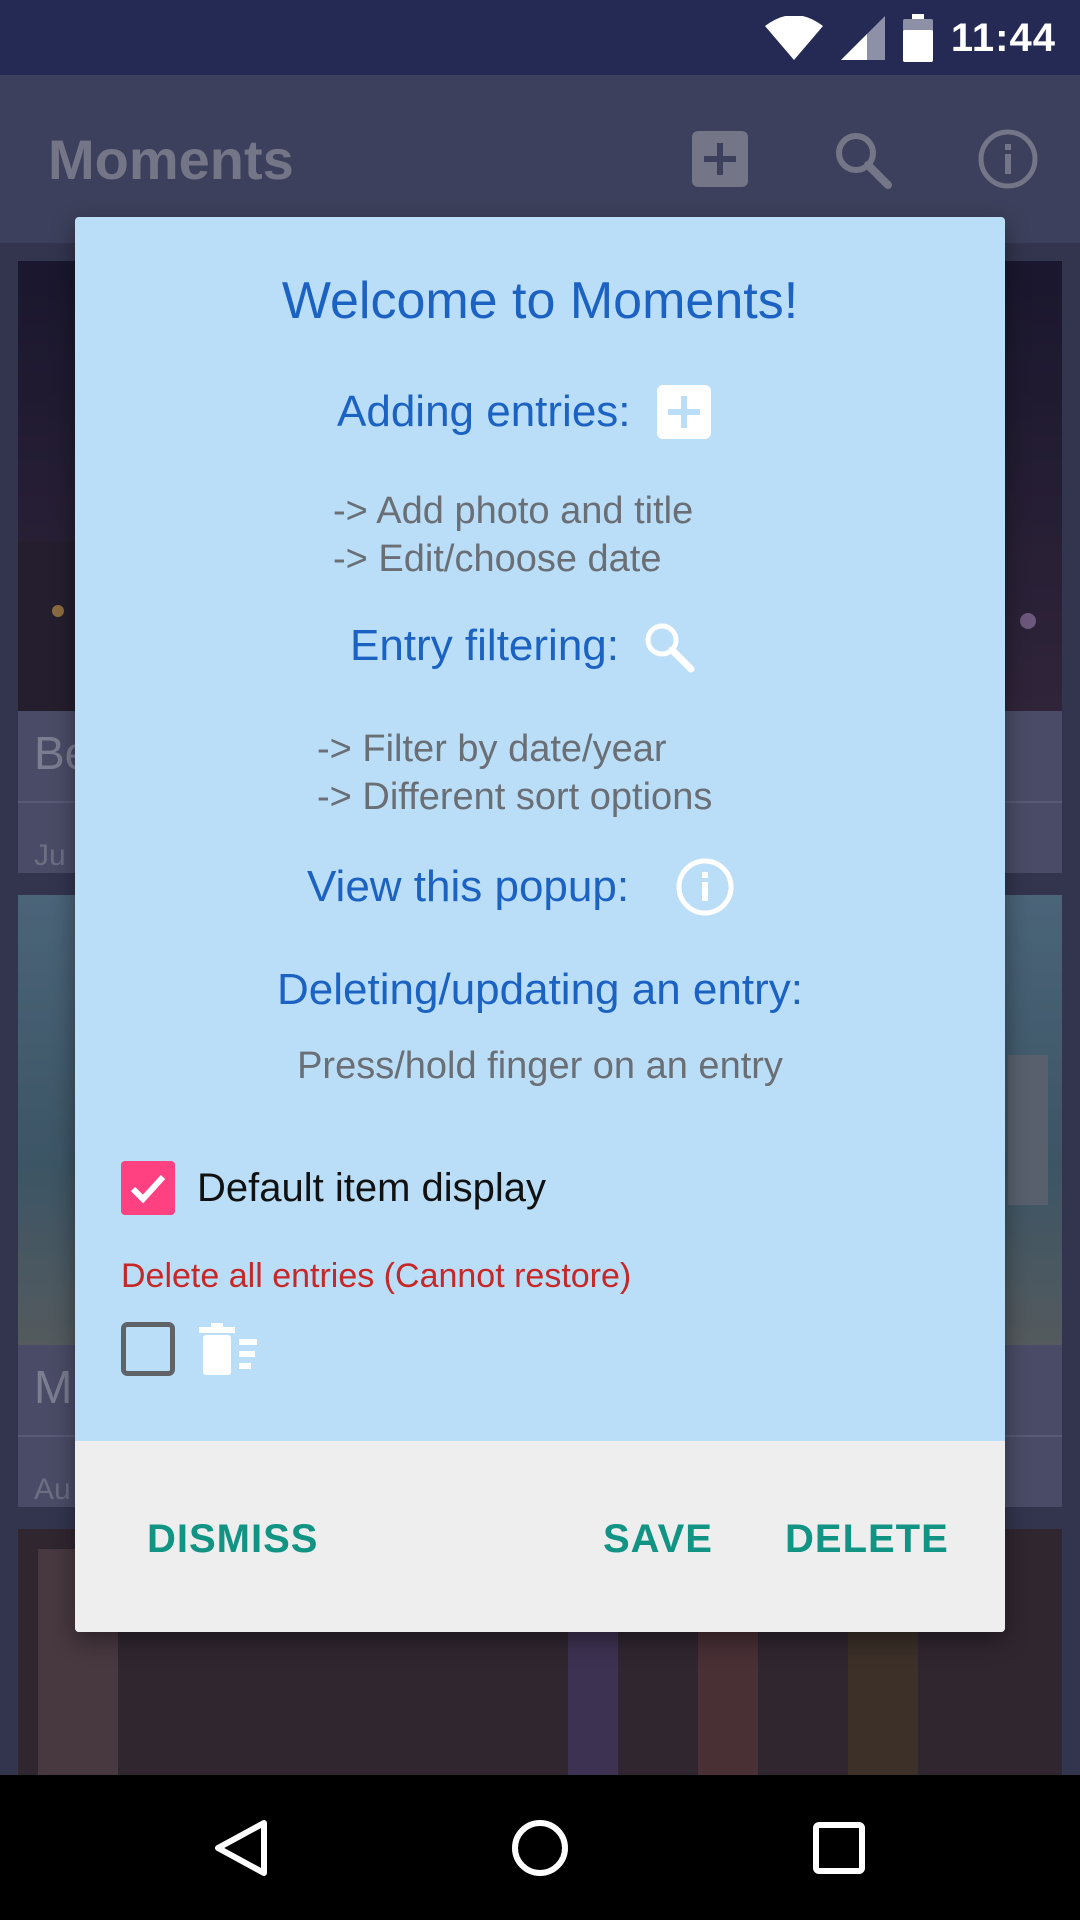 Image resolution: width=1080 pixels, height=1920 pixels. I want to click on checkbox-unchecked, so click(148, 1349).